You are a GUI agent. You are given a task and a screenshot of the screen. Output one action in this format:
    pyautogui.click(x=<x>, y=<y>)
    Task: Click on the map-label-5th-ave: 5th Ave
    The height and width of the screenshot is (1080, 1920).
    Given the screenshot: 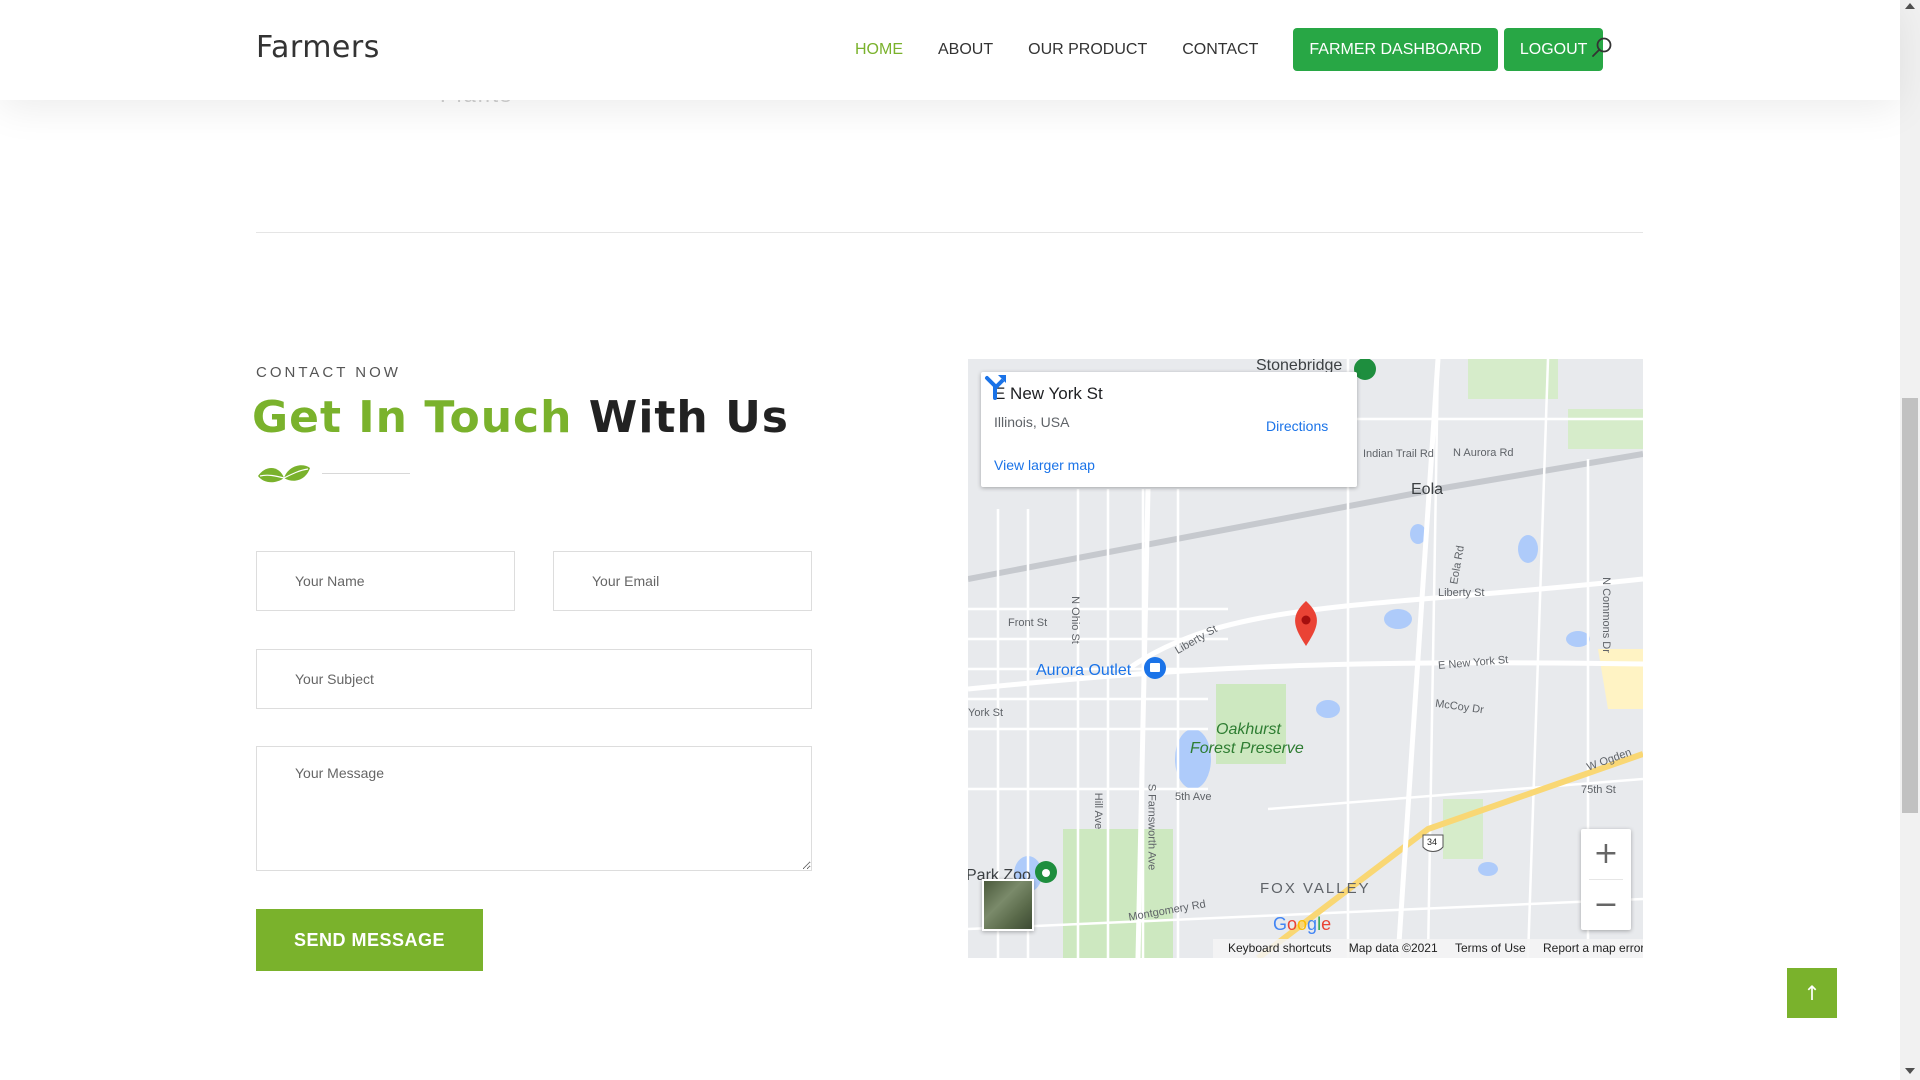 What is the action you would take?
    pyautogui.click(x=1193, y=797)
    